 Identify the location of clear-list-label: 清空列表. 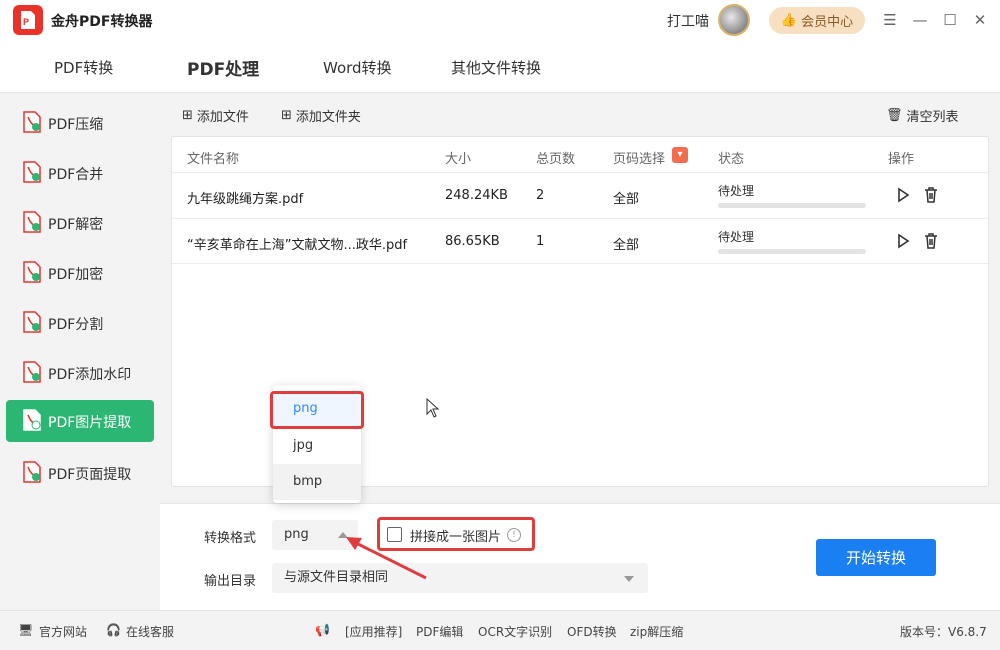
(932, 117).